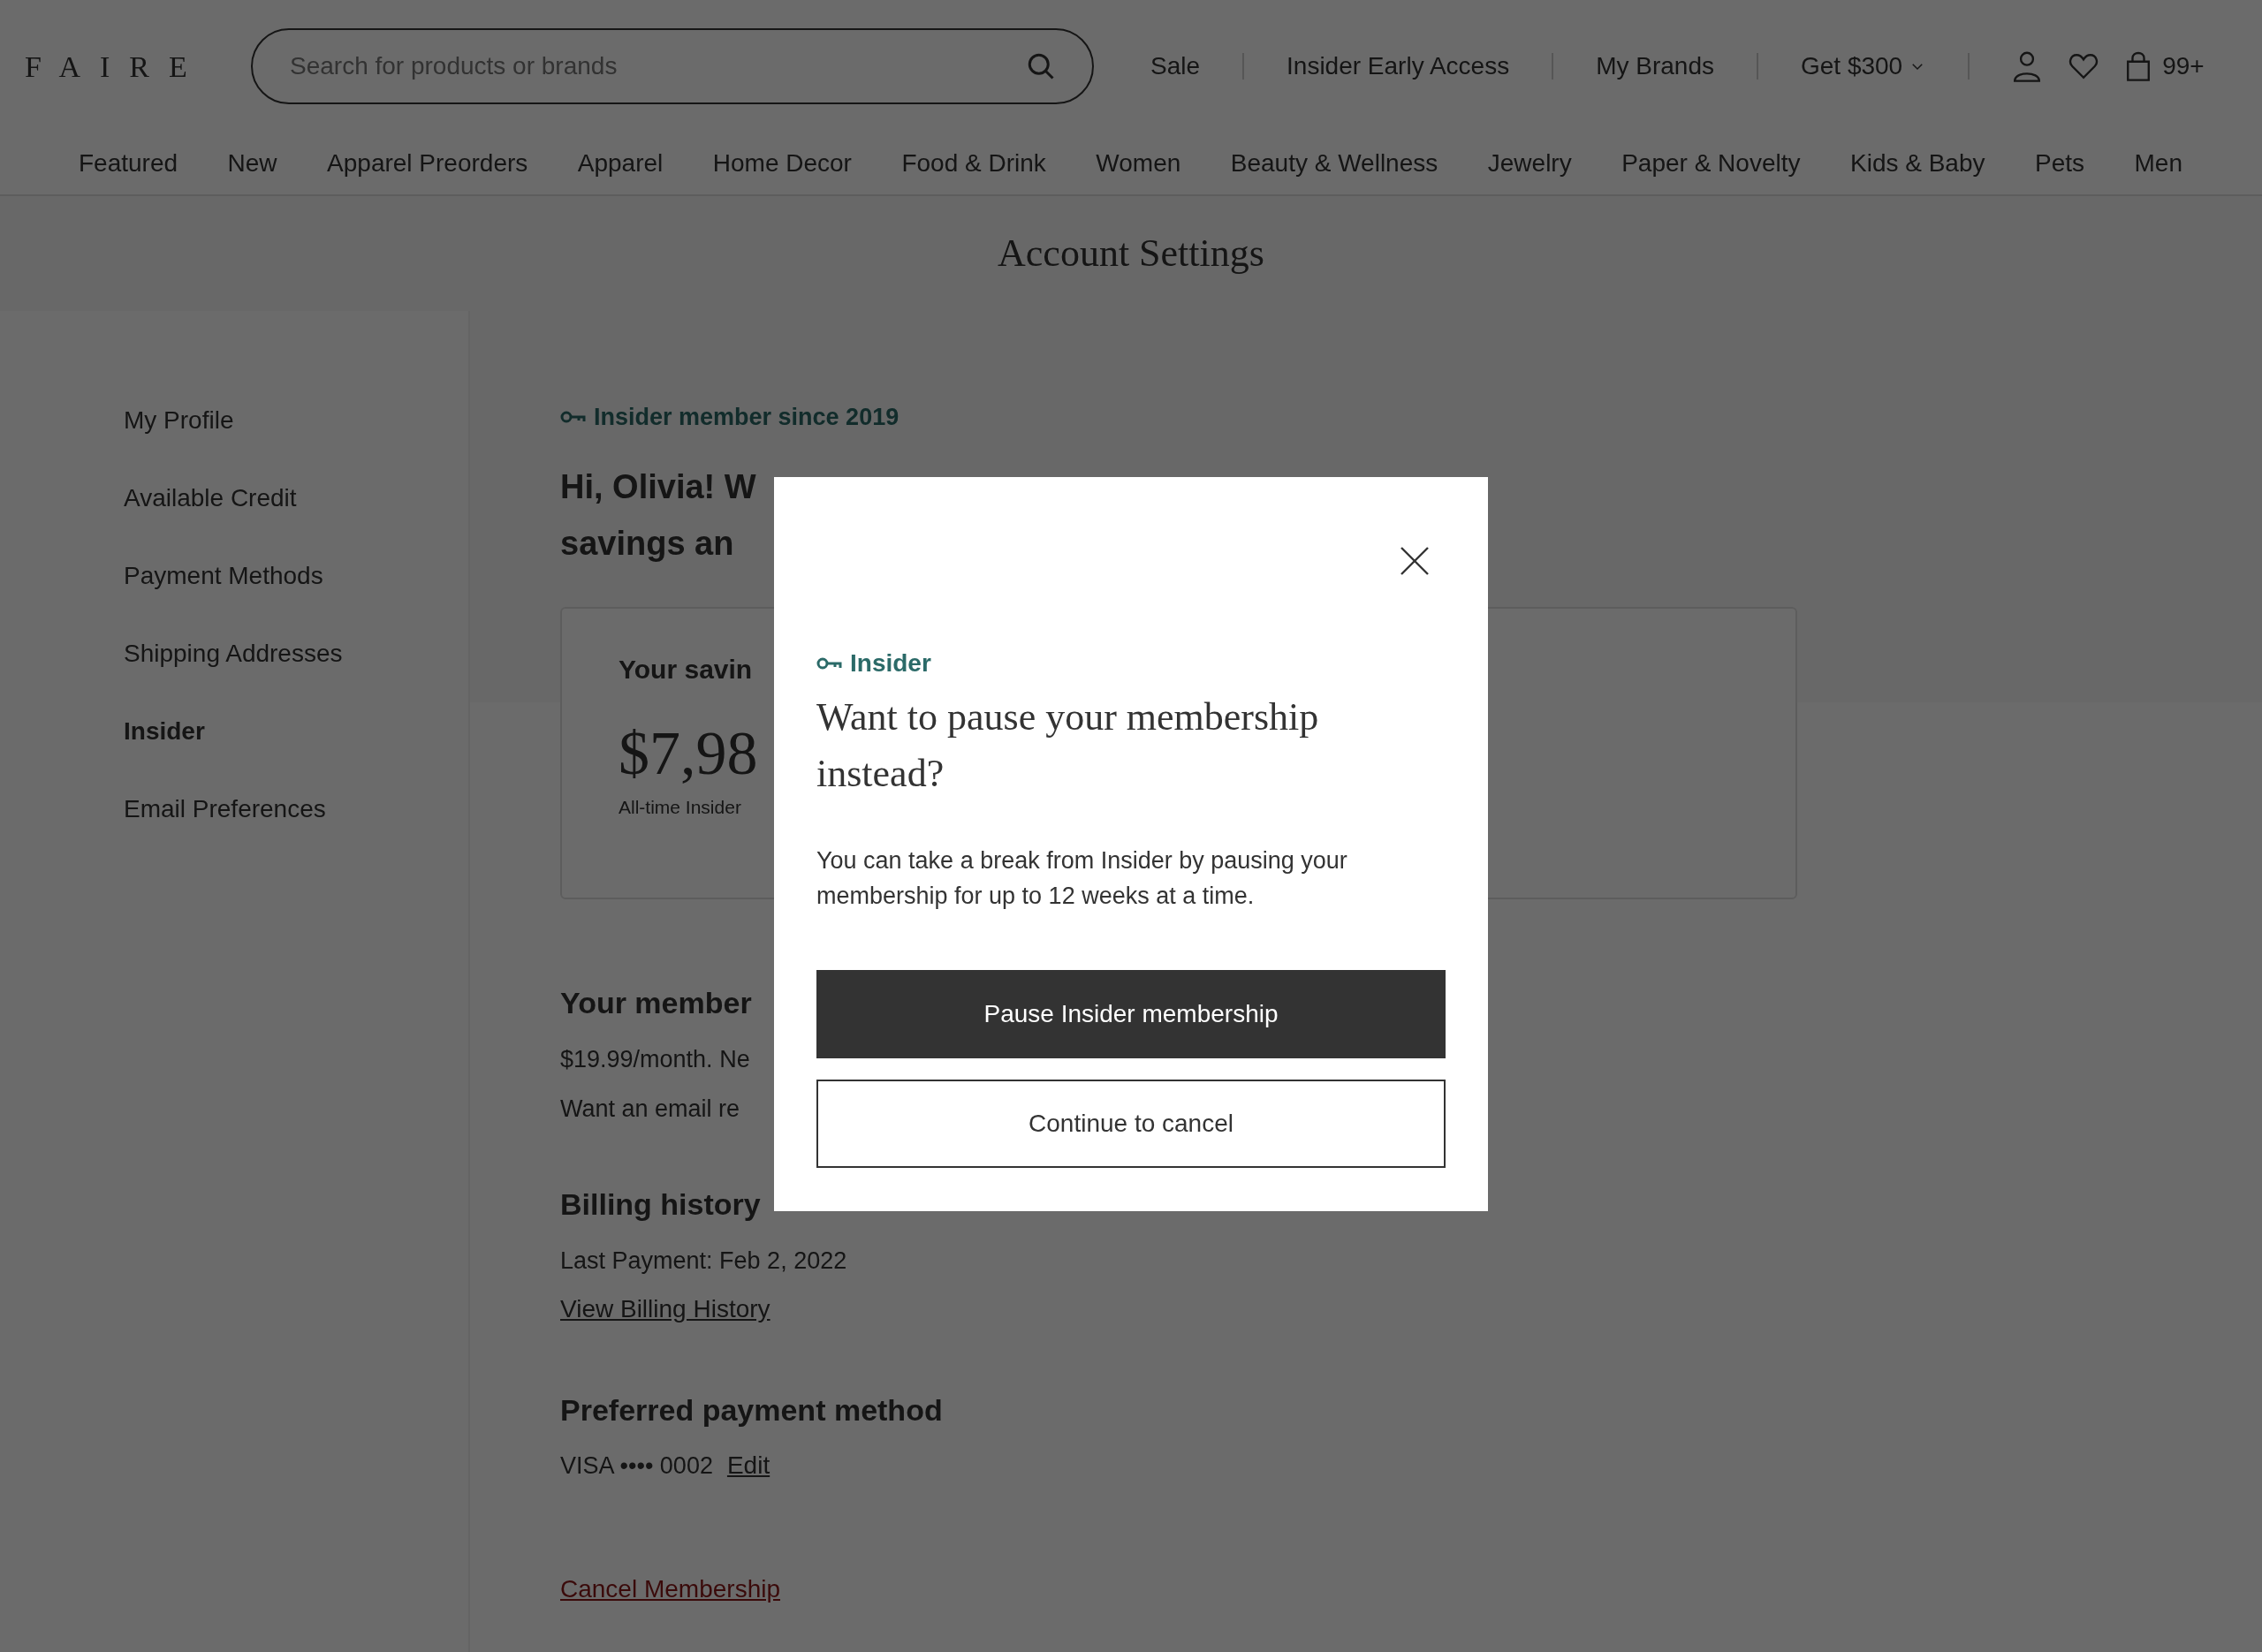 The width and height of the screenshot is (2262, 1652). I want to click on last-payment-text: Last Payment: Feb 2, 2022, so click(703, 1261).